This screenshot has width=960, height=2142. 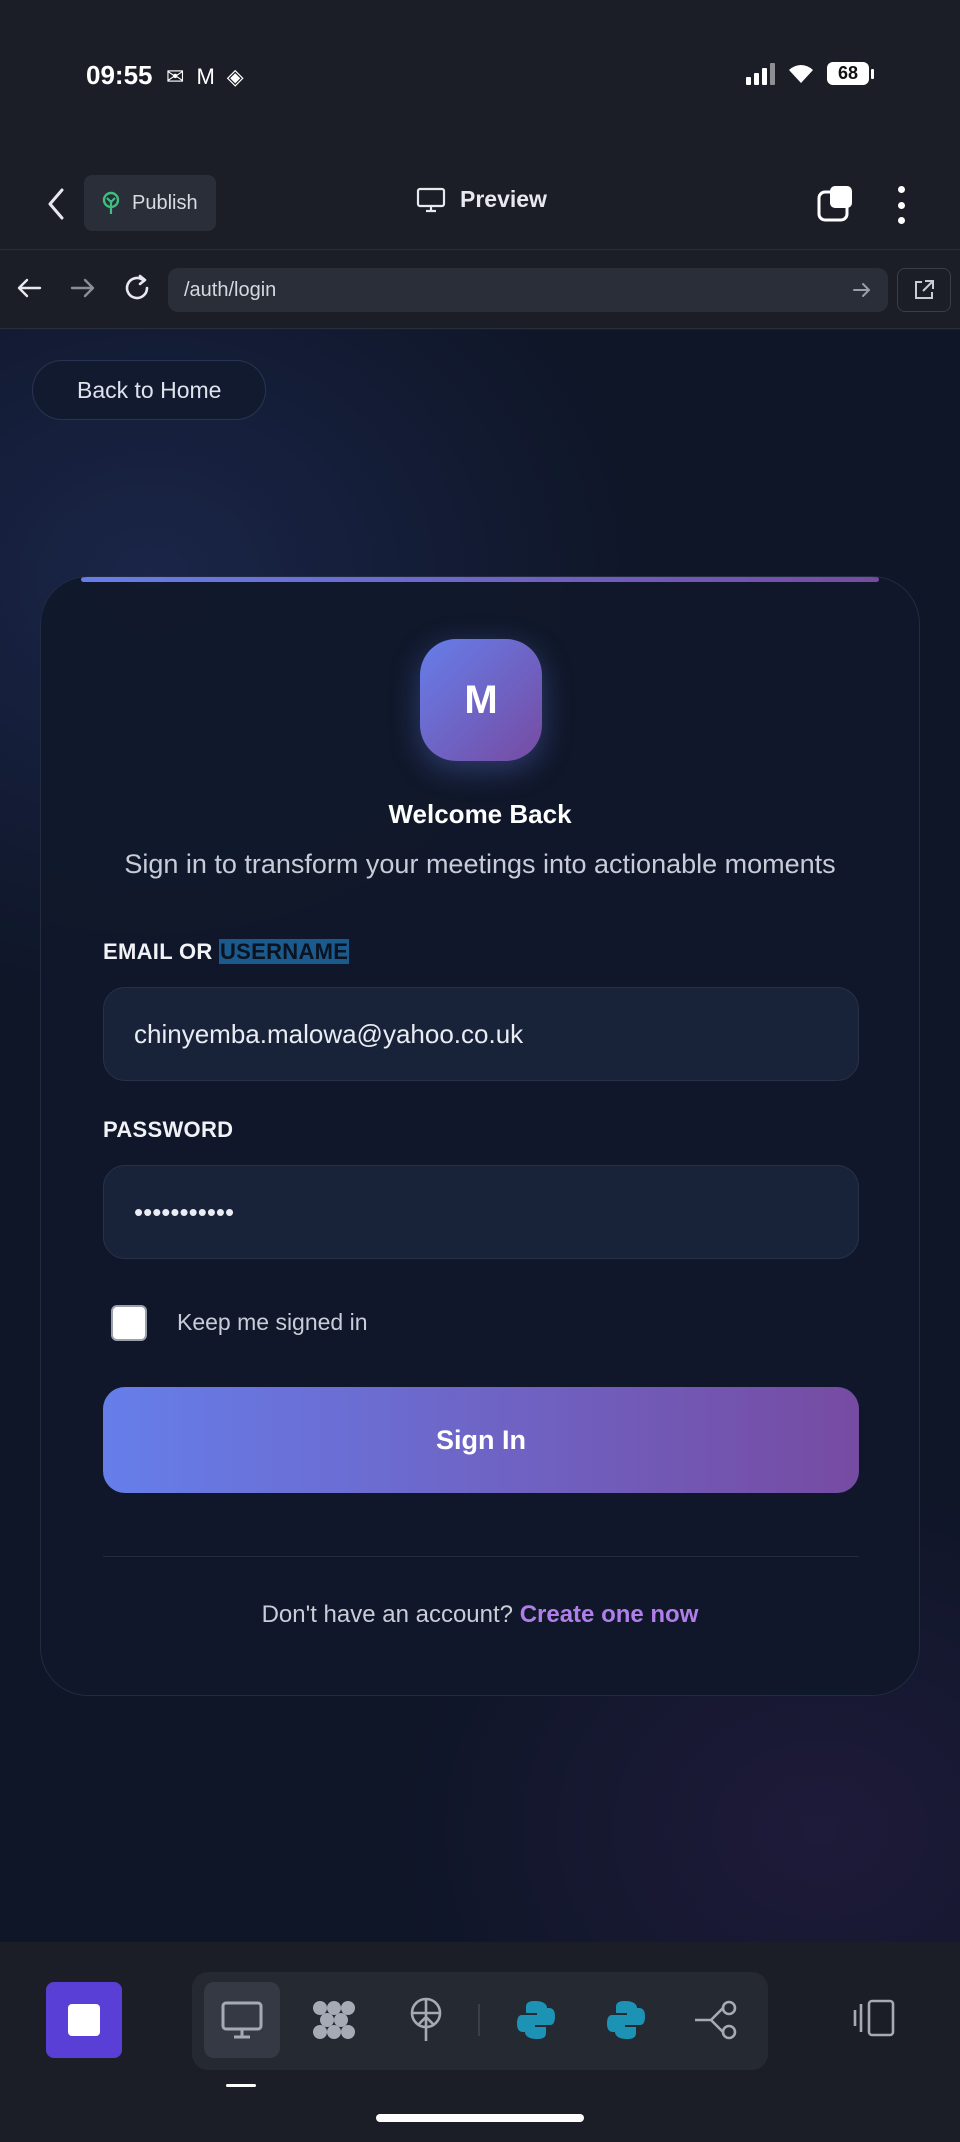 I want to click on email-value: chinyemba.malowa@yahoo.co.uk, so click(x=329, y=1033).